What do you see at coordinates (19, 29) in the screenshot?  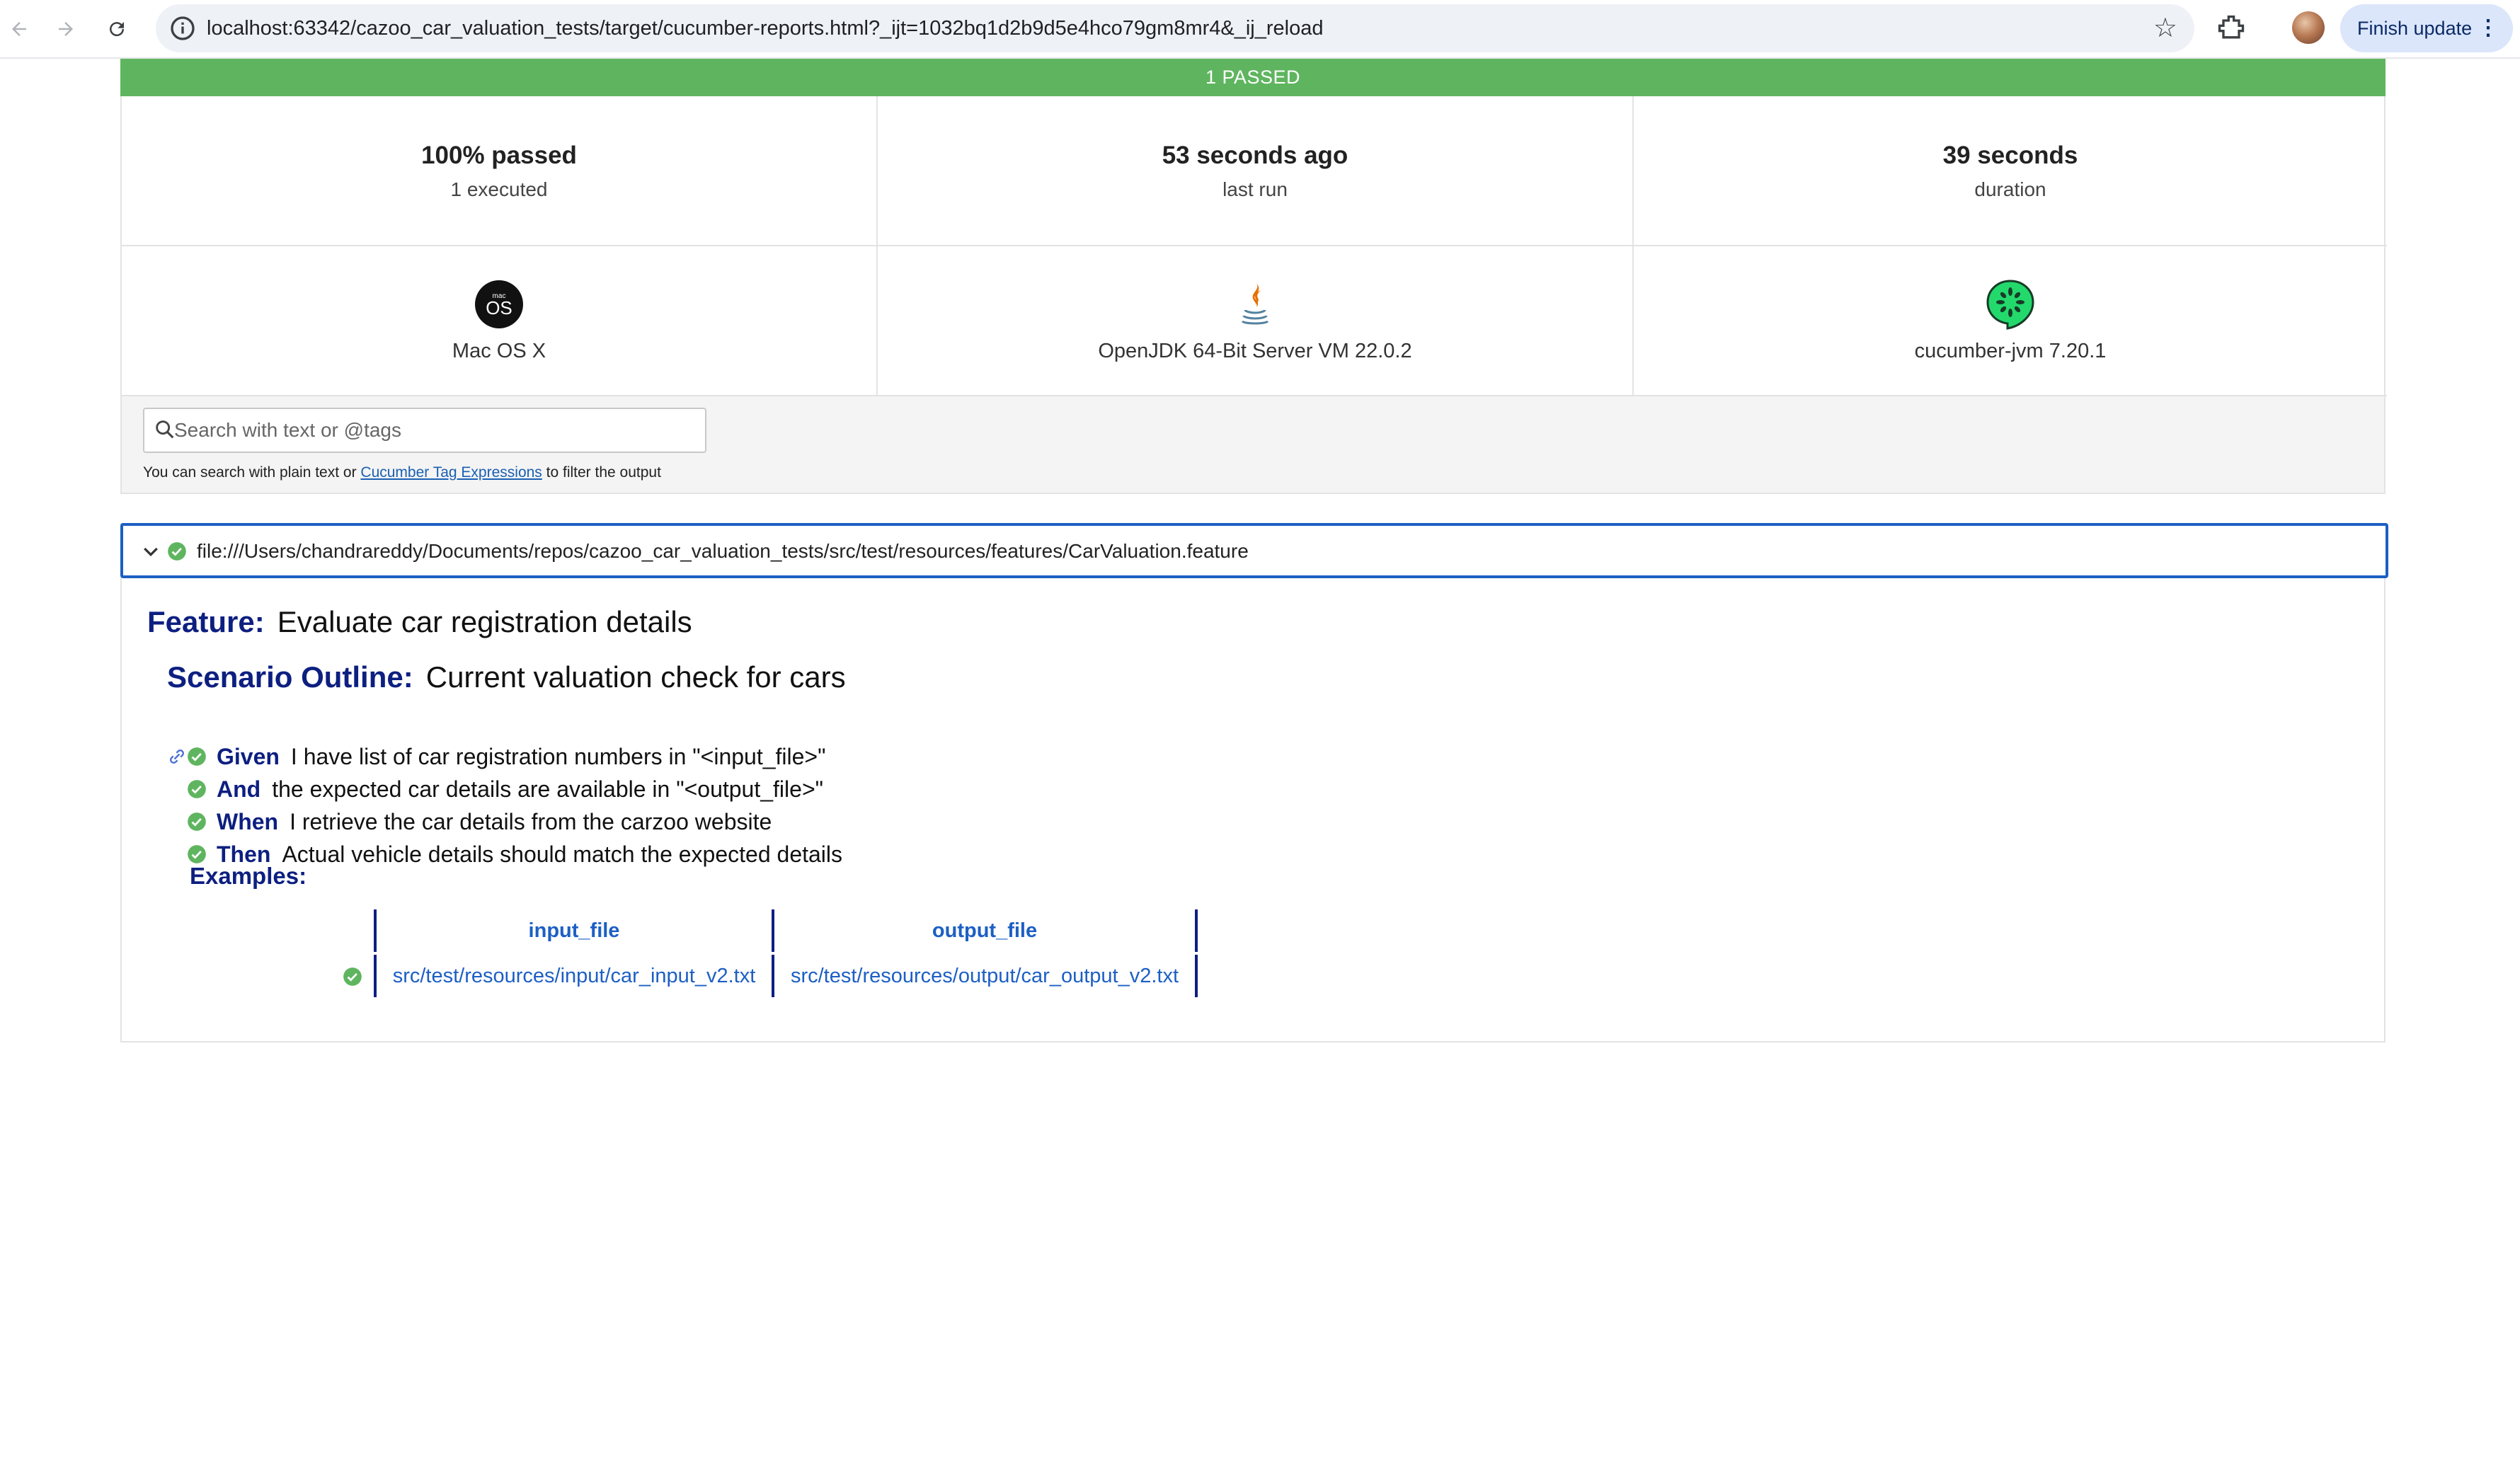 I see `back-arrow-icon` at bounding box center [19, 29].